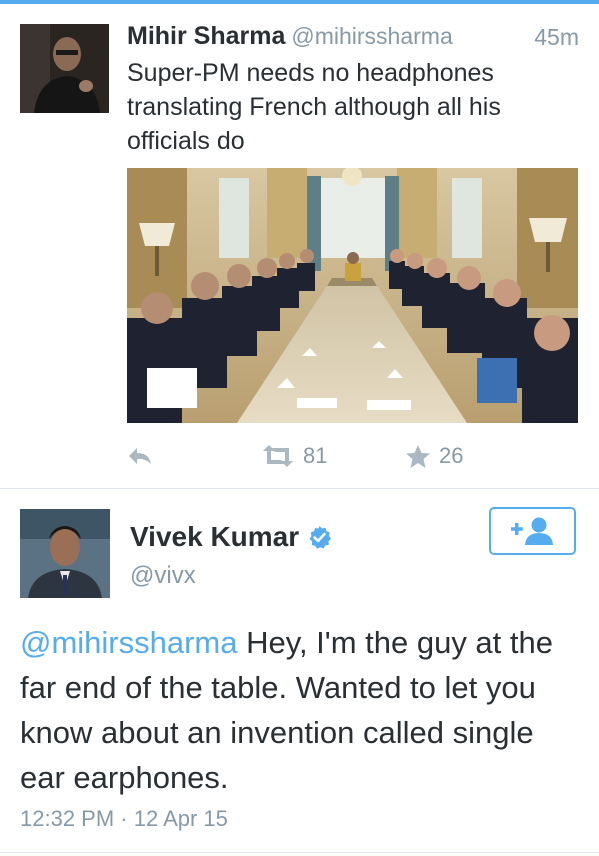  I want to click on retweet-button: 81, so click(294, 456).